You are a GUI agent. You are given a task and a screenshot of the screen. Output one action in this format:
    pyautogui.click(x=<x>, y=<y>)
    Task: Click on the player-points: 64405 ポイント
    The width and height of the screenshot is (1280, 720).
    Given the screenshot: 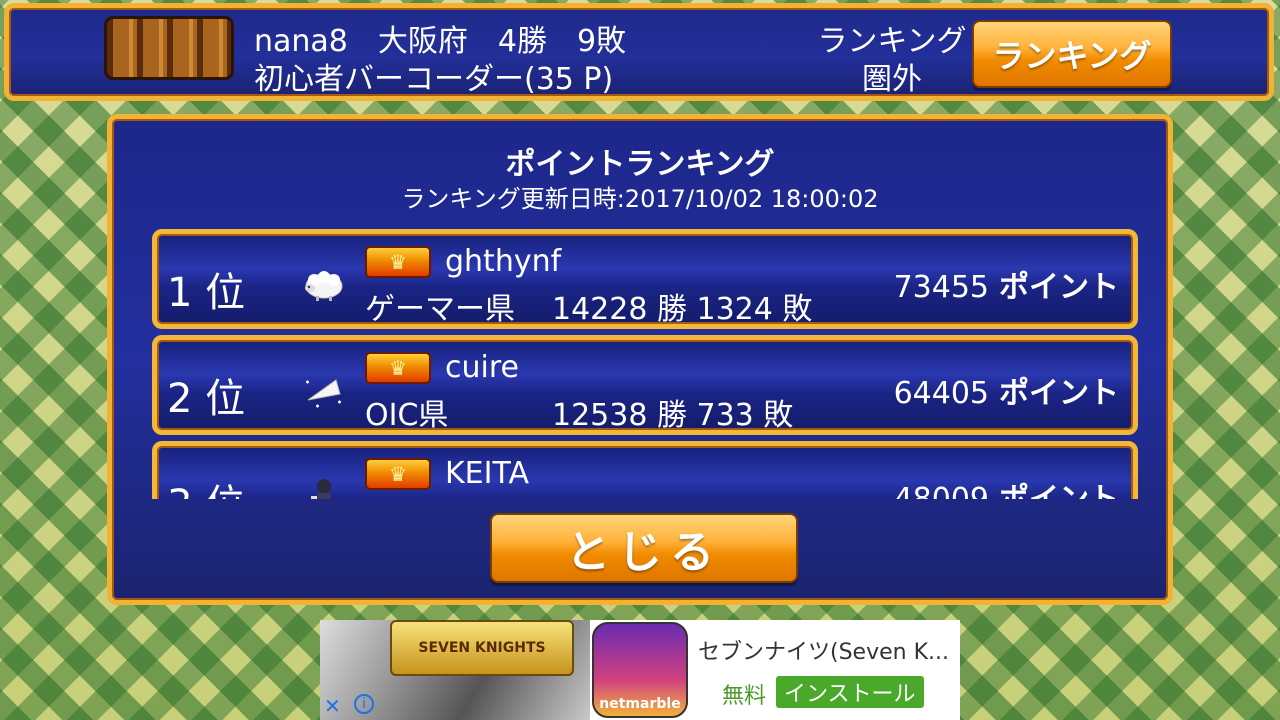 What is the action you would take?
    pyautogui.click(x=1006, y=390)
    